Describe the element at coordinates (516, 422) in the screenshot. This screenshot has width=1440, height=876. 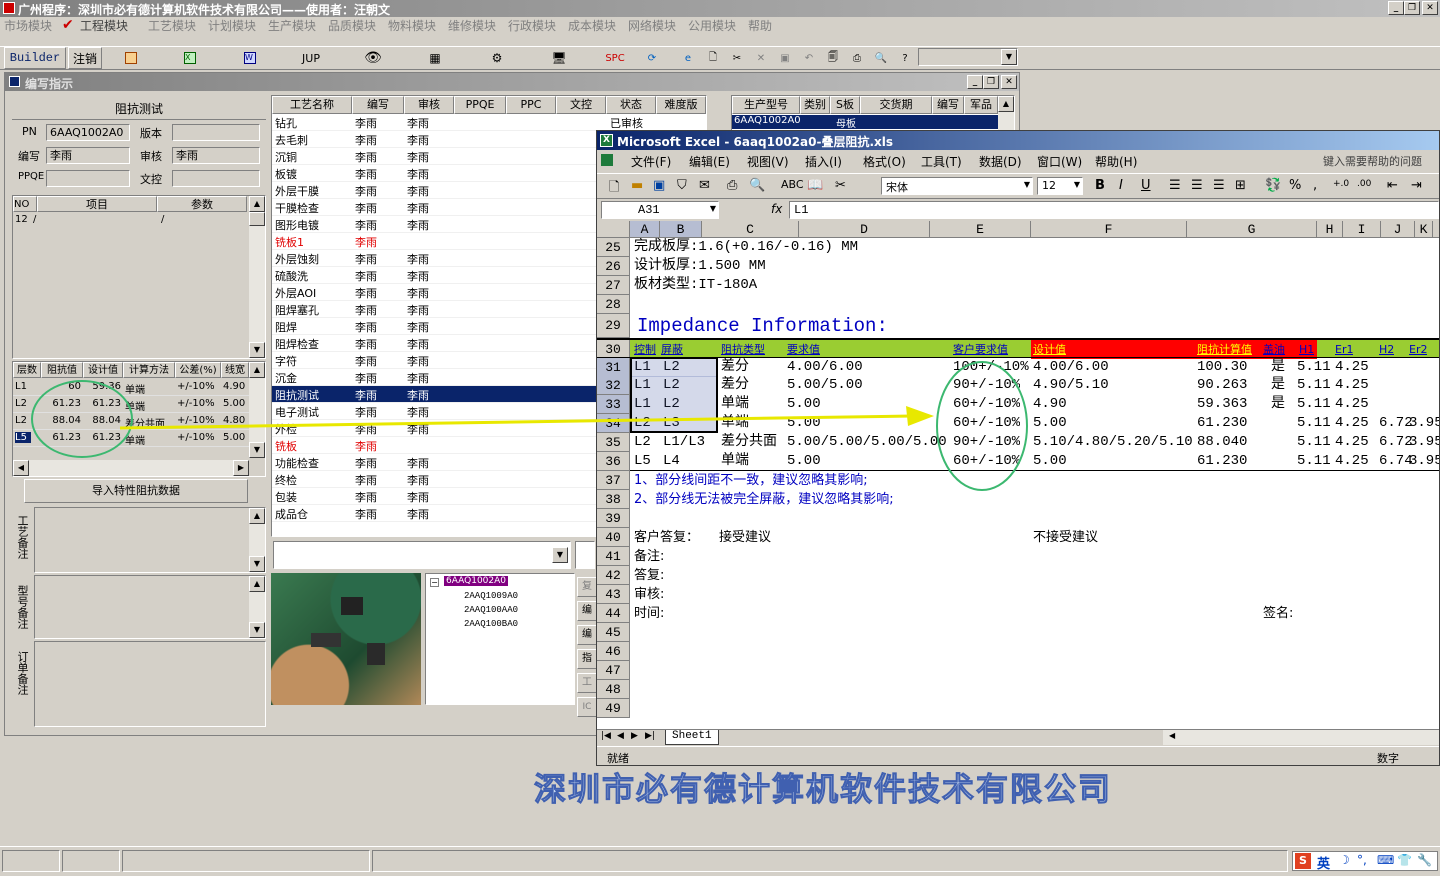
I see `annotation-arrow-line` at that location.